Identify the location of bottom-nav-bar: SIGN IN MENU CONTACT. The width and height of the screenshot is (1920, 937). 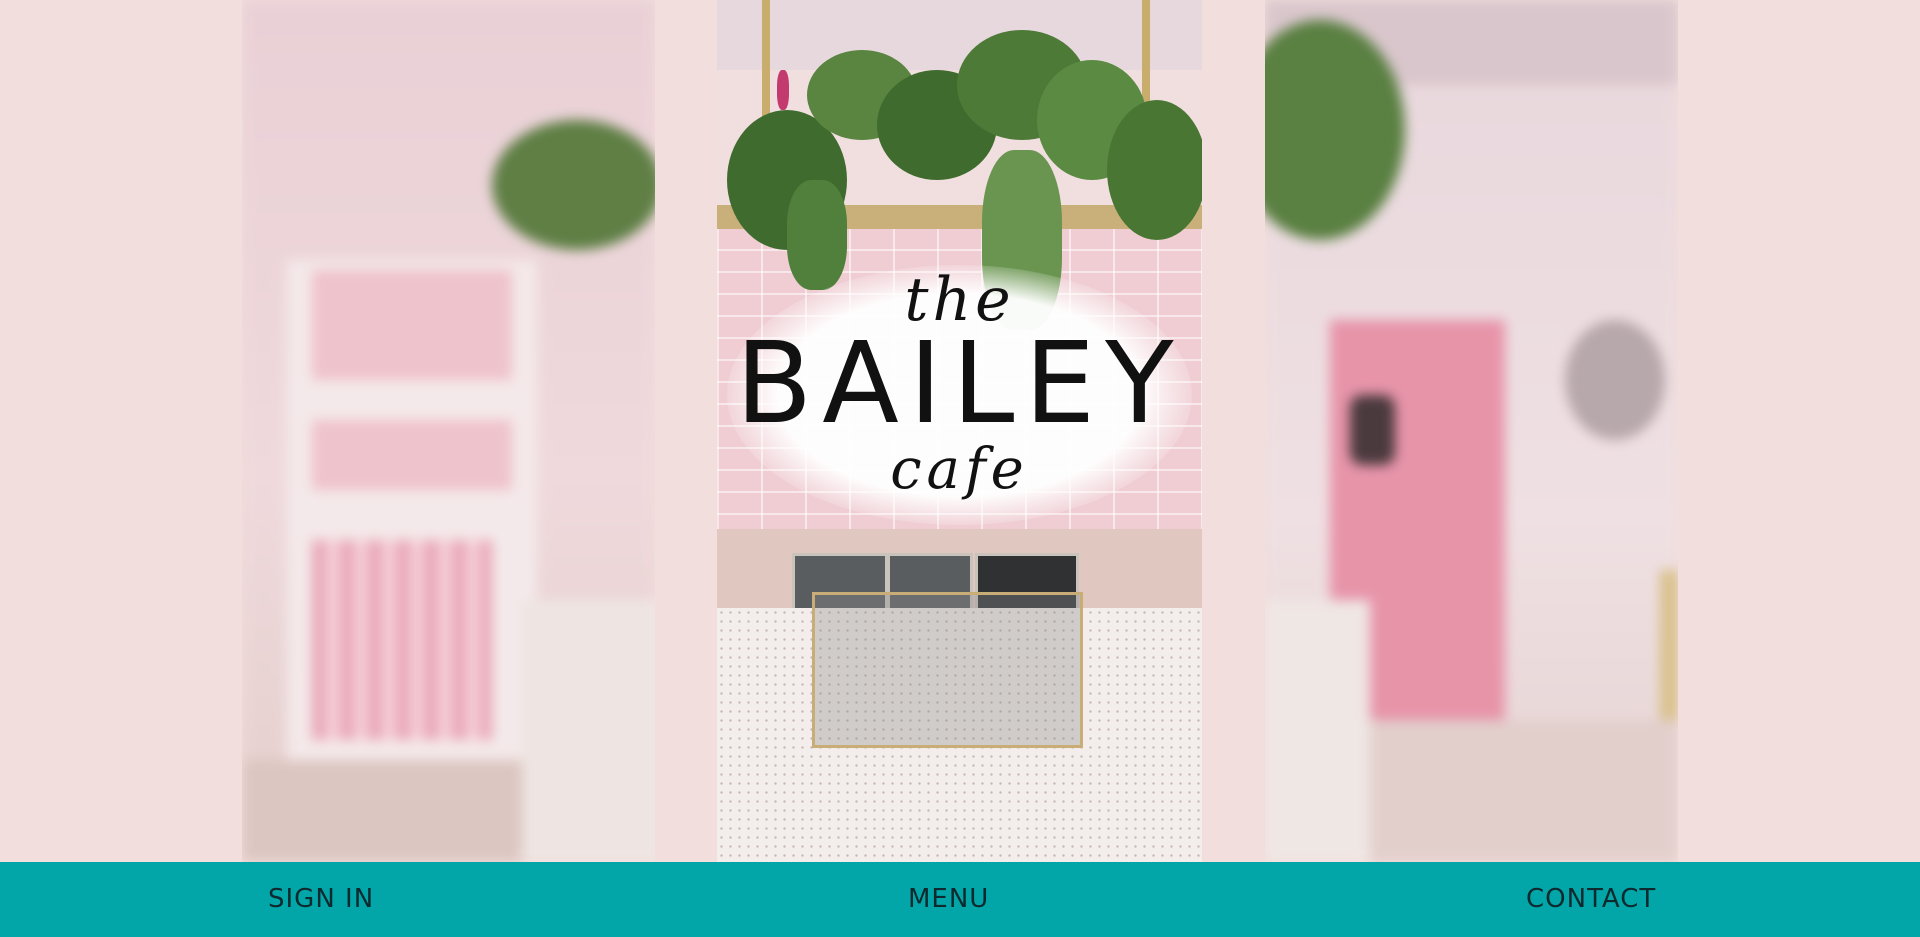
(960, 899).